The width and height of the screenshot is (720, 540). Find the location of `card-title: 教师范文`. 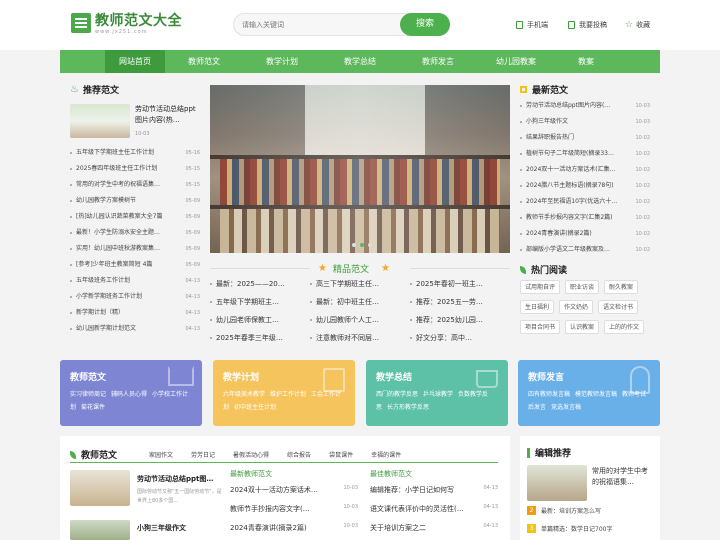

card-title: 教师范文 is located at coordinates (88, 378).